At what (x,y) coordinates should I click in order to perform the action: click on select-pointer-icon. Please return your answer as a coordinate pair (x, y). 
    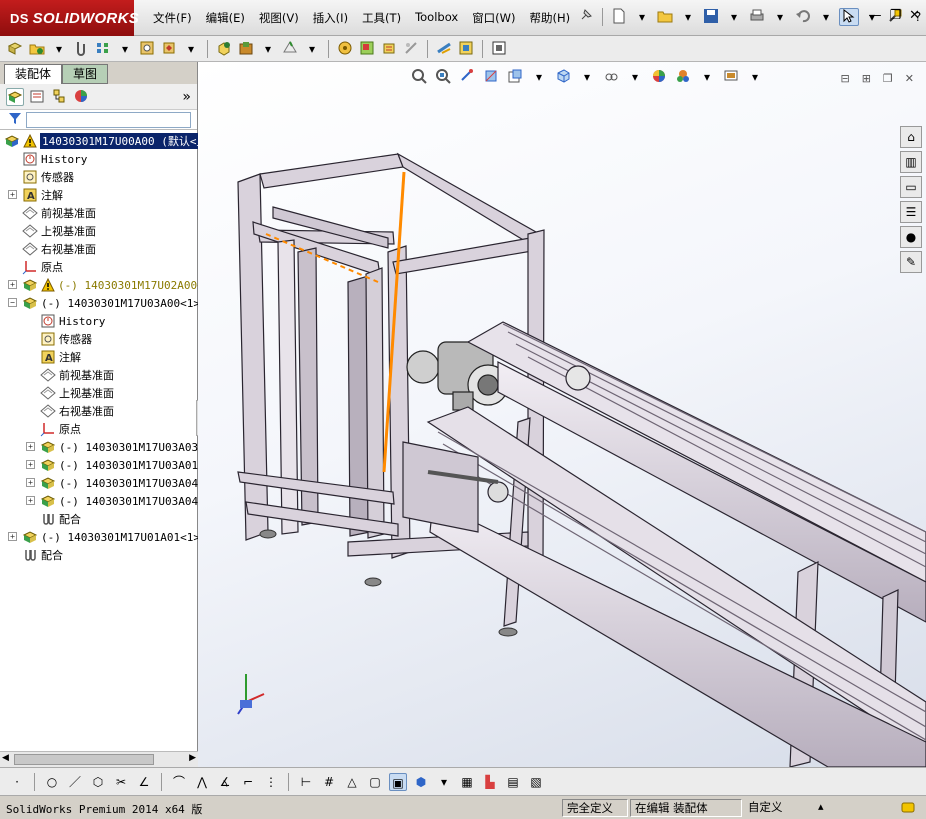
    Looking at the image, I should click on (849, 17).